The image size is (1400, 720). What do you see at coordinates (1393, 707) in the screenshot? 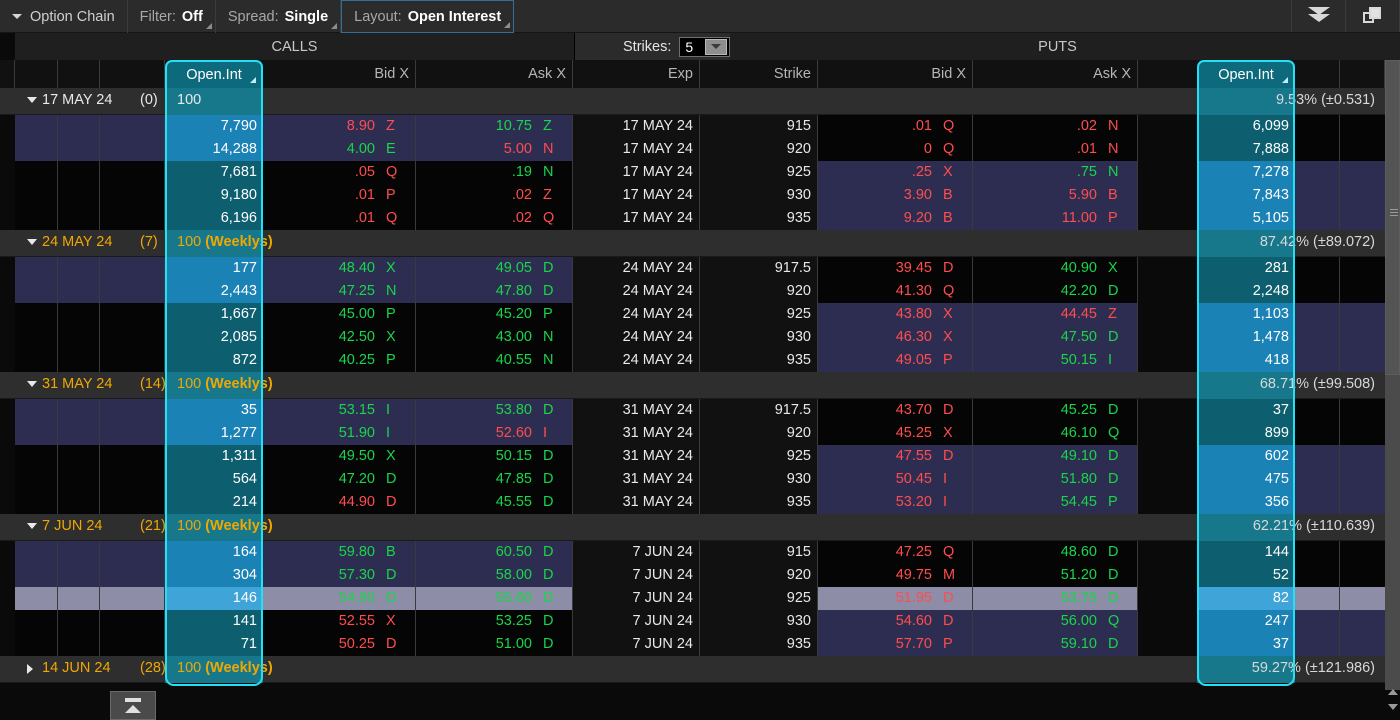
I see `scroll-down-icon` at bounding box center [1393, 707].